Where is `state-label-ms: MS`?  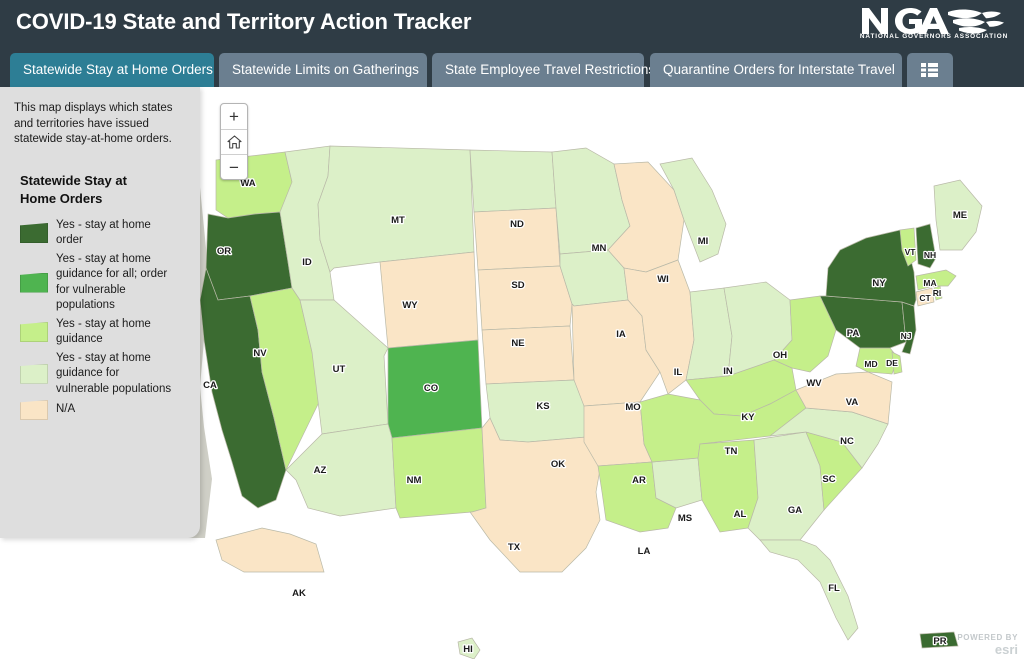 state-label-ms: MS is located at coordinates (685, 518).